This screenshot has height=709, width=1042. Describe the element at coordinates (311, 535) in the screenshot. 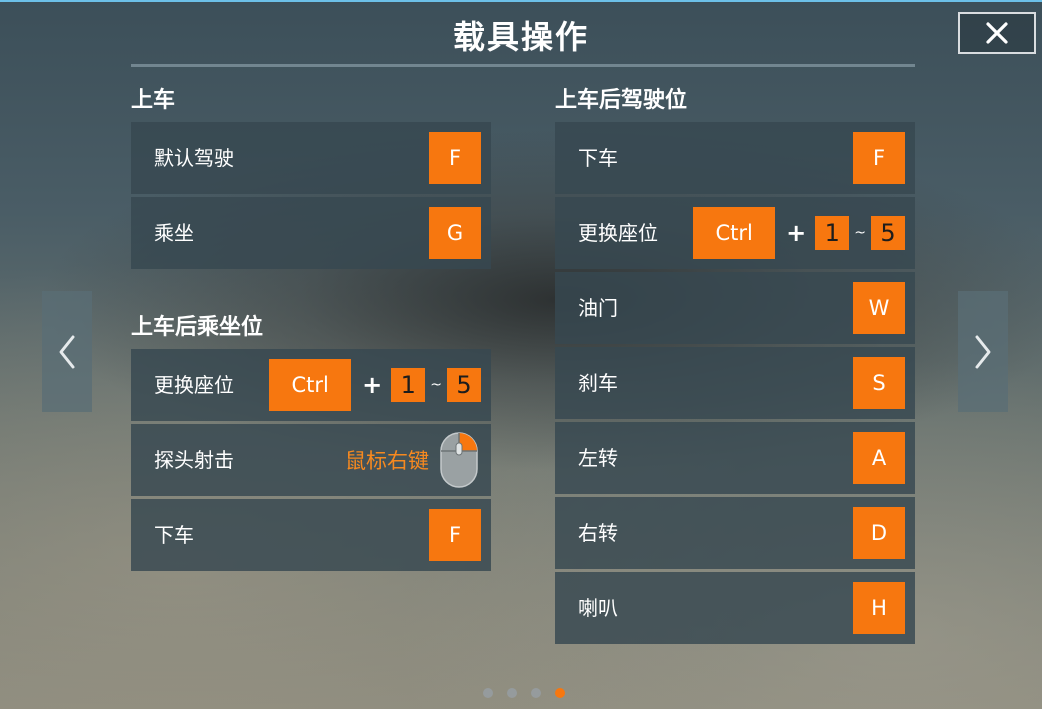

I see `control-row-exit-passenger: 下车 F` at that location.